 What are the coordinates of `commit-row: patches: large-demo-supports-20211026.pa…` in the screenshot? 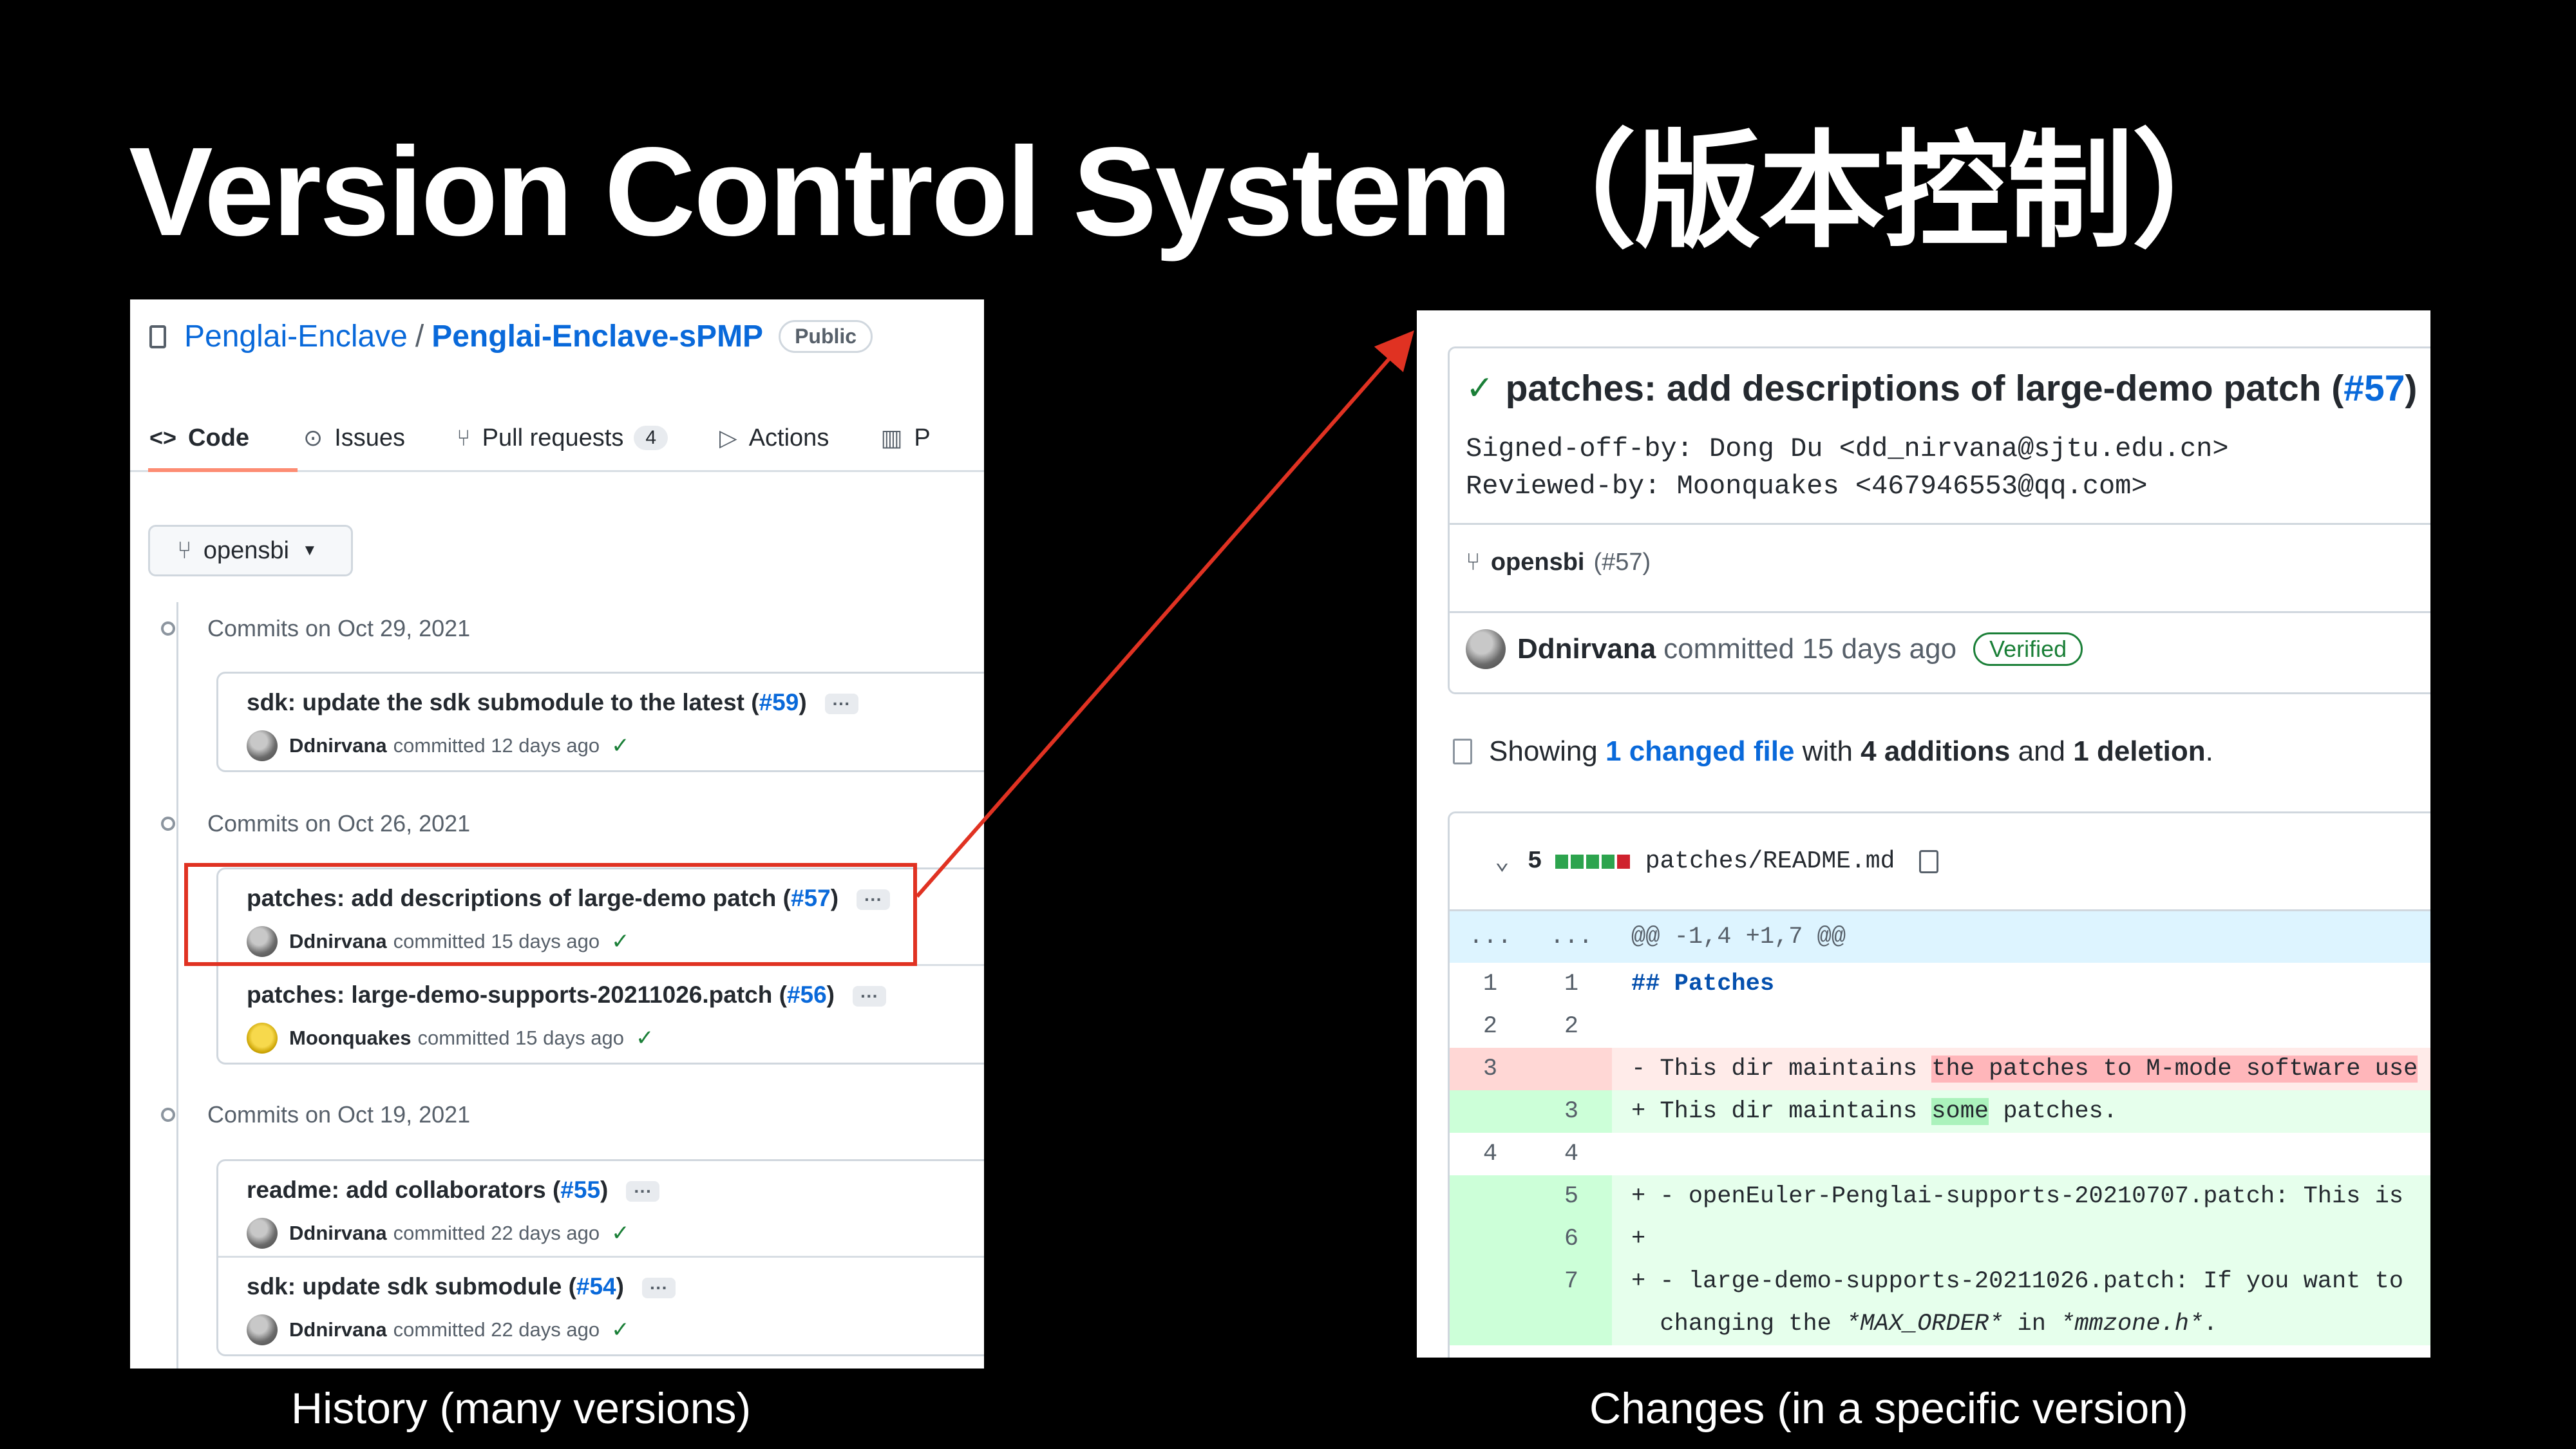 It's located at (601, 1014).